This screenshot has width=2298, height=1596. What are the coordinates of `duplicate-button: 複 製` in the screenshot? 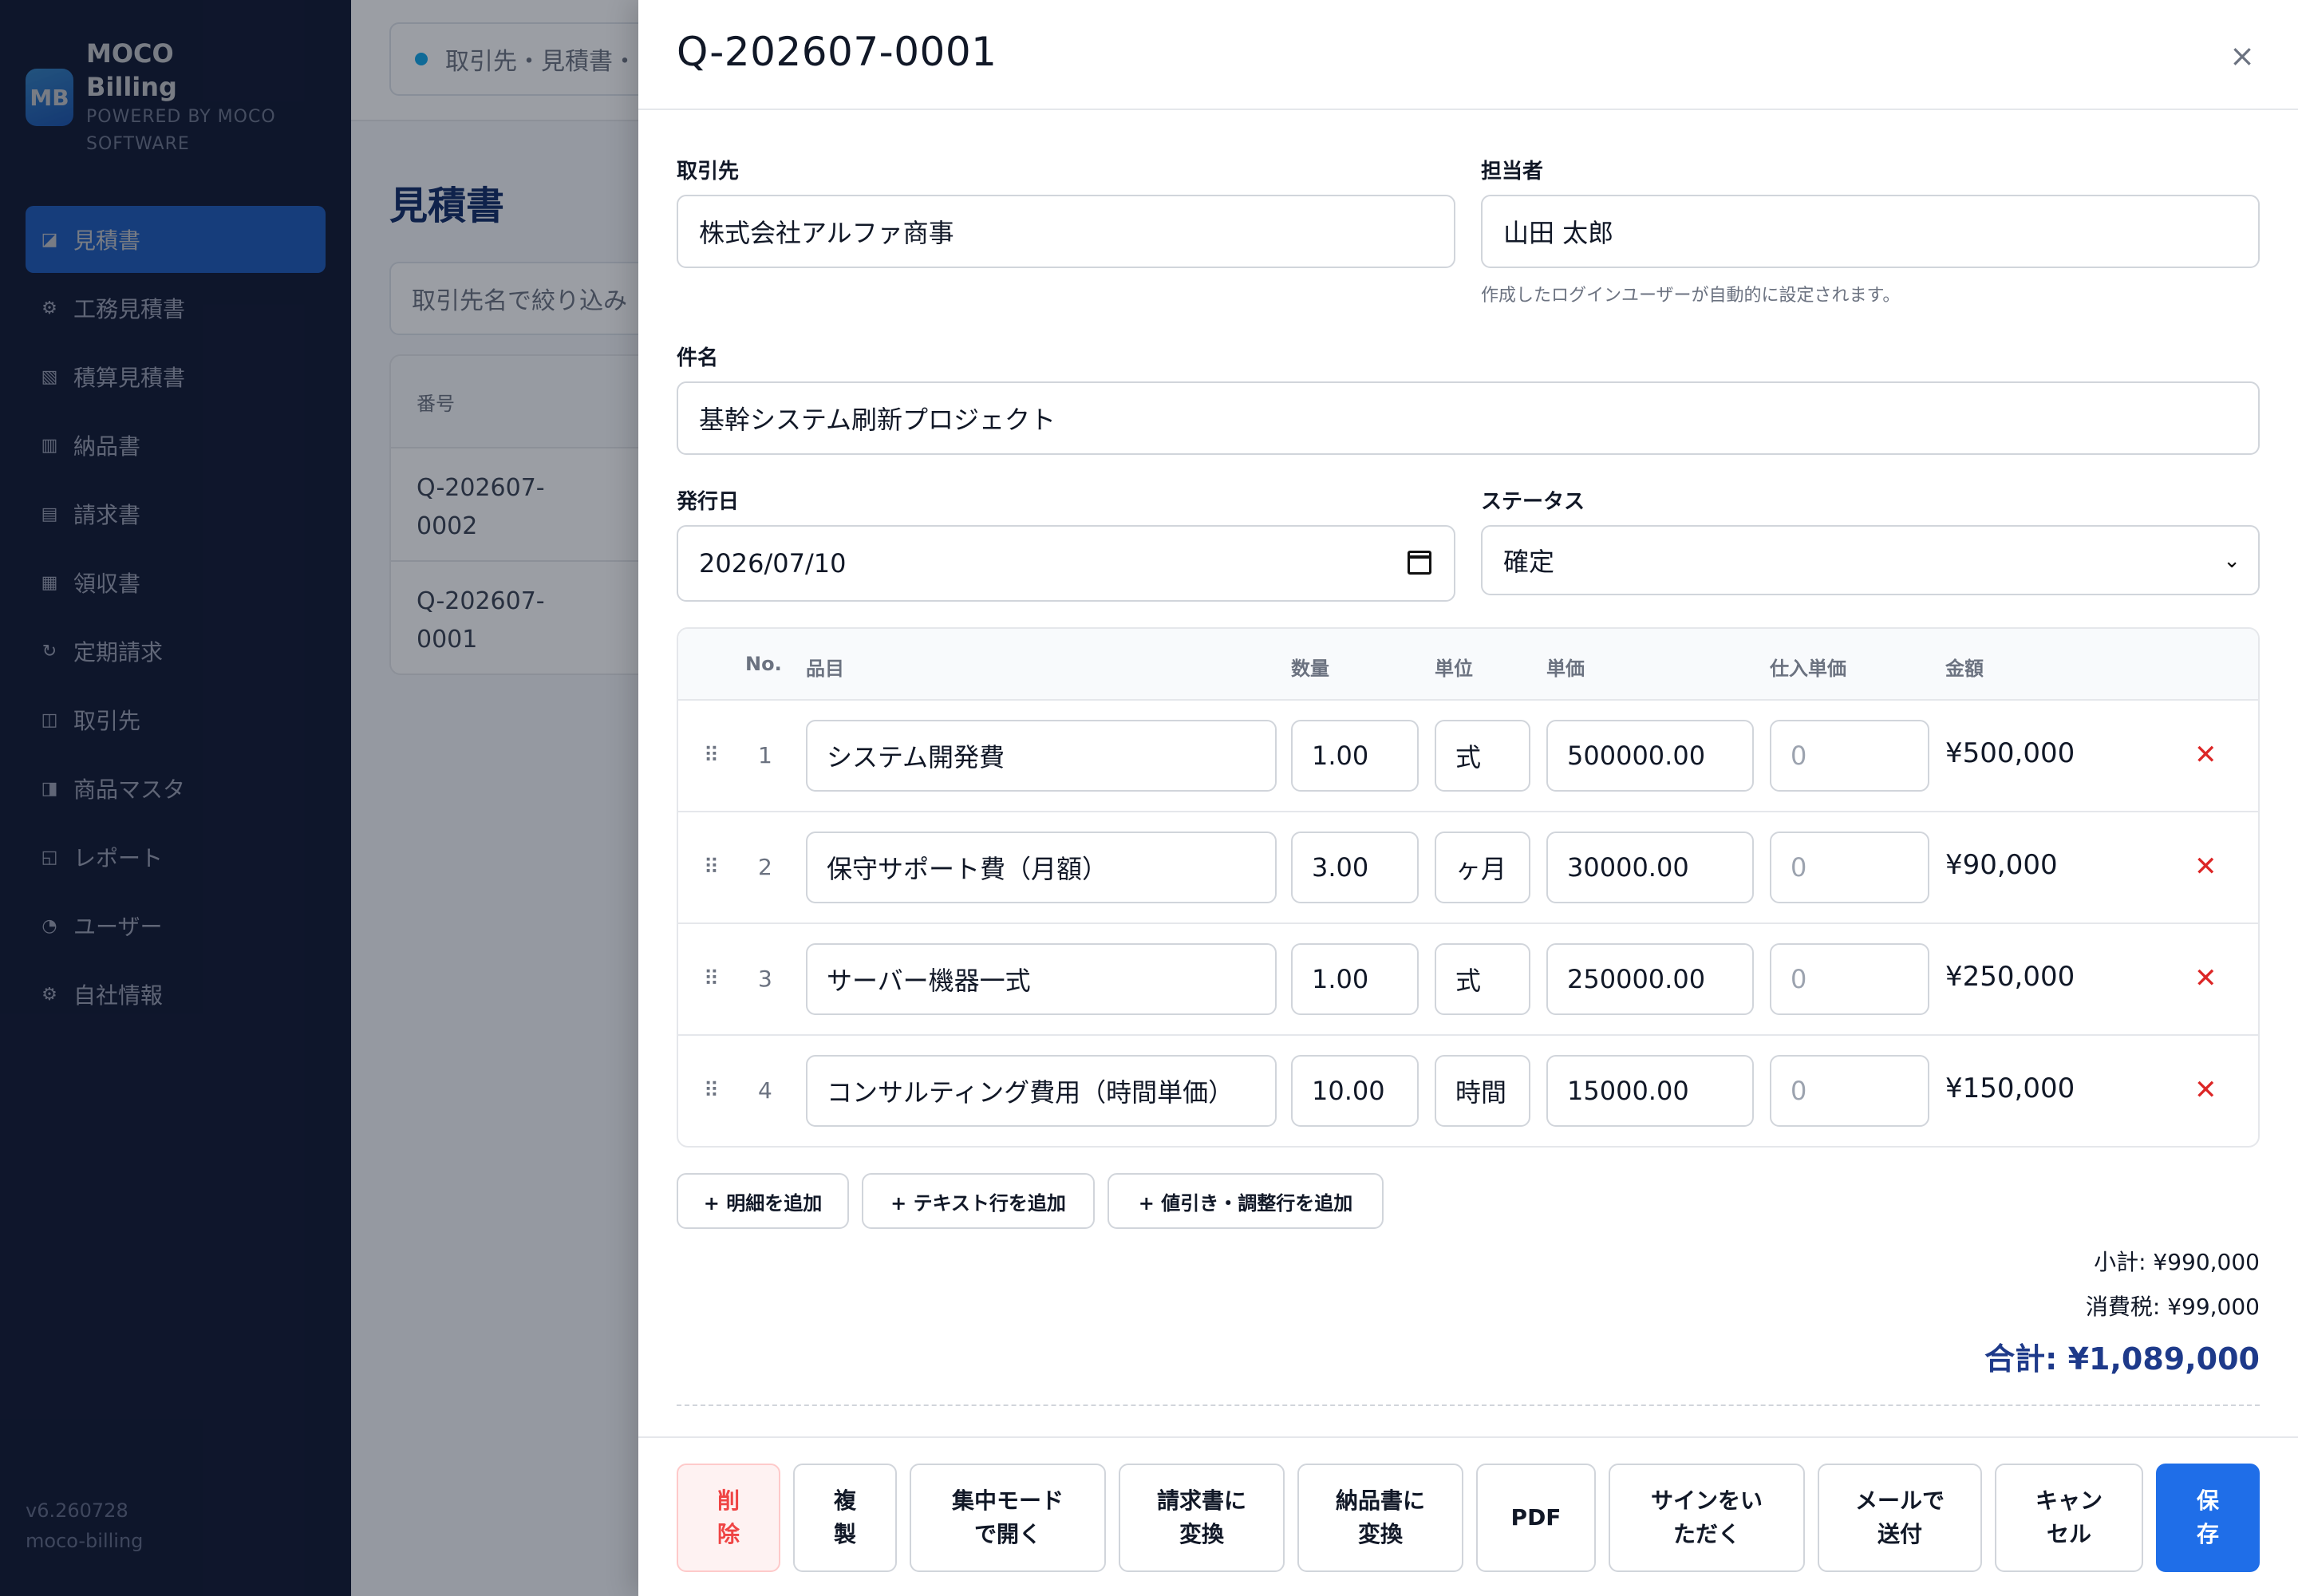 It's located at (845, 1518).